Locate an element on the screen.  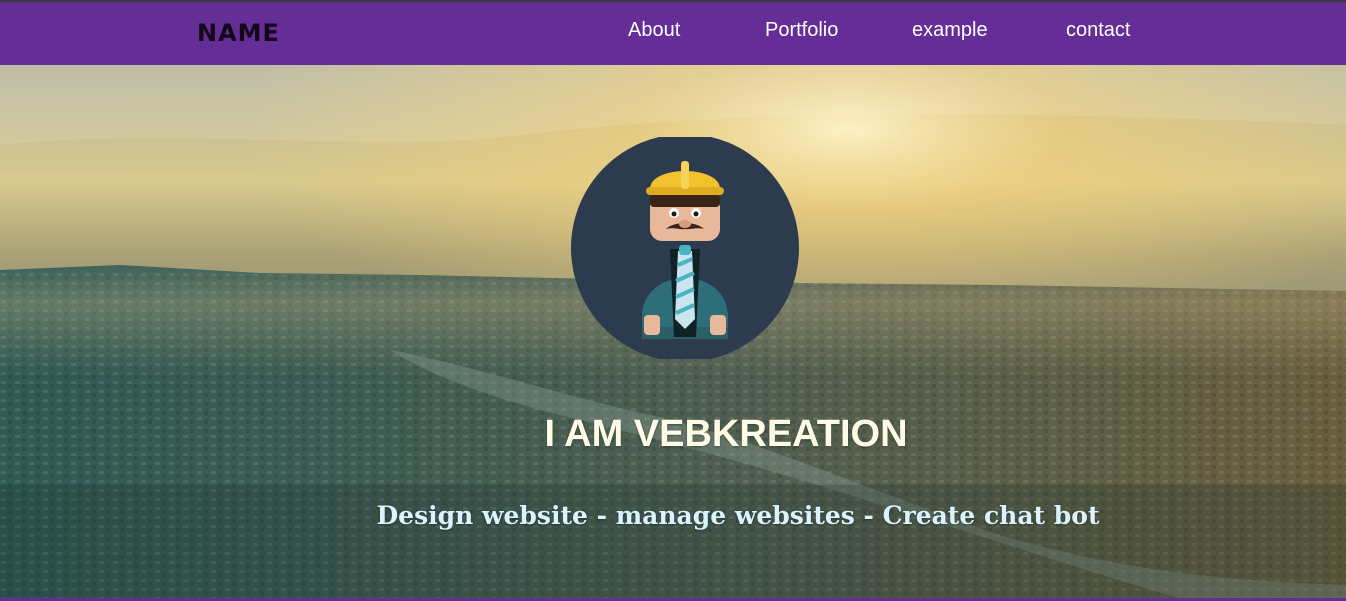
nav-link-portfolio: Portfolio is located at coordinates (801, 30).